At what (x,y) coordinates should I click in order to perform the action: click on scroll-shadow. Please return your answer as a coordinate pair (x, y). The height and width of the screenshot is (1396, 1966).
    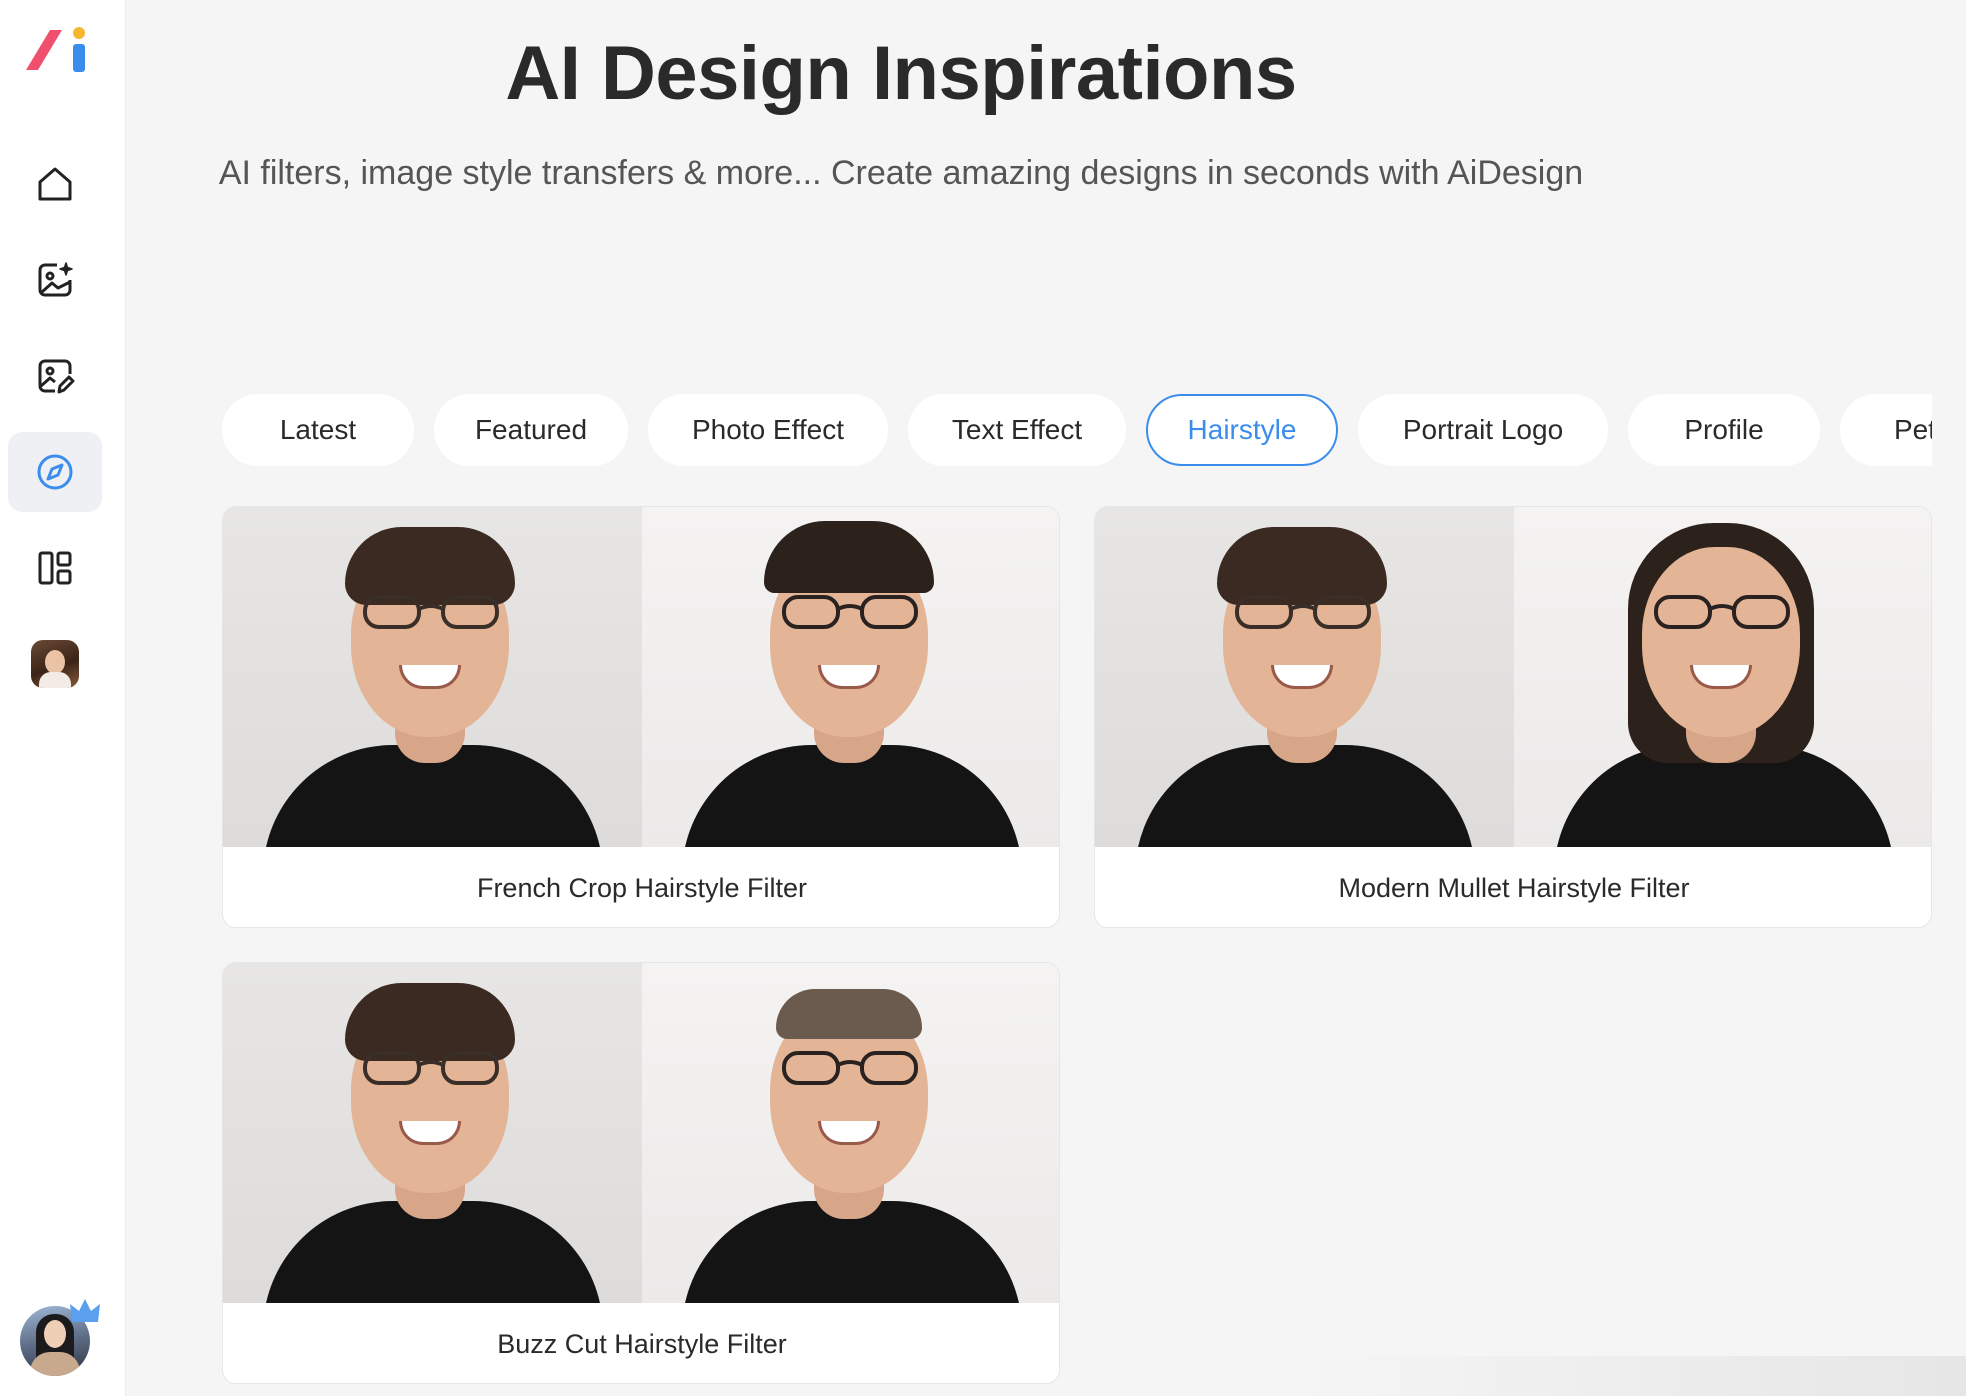
    Looking at the image, I should click on (1633, 1376).